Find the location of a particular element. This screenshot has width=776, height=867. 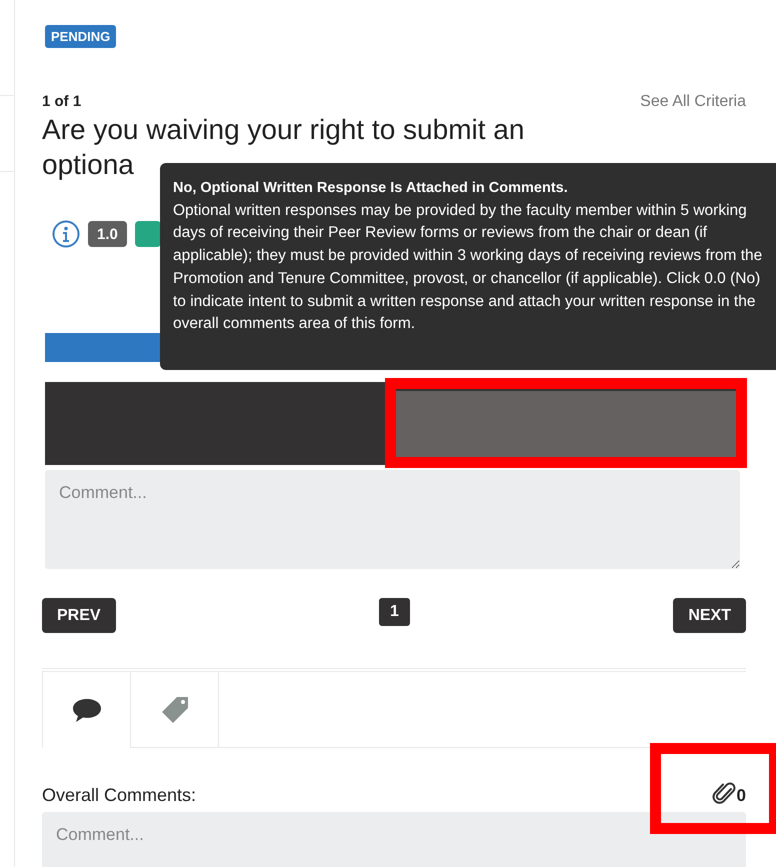

tooltip-heading: No, Optional Written Response Is Attached in Comments. is located at coordinates (371, 188).